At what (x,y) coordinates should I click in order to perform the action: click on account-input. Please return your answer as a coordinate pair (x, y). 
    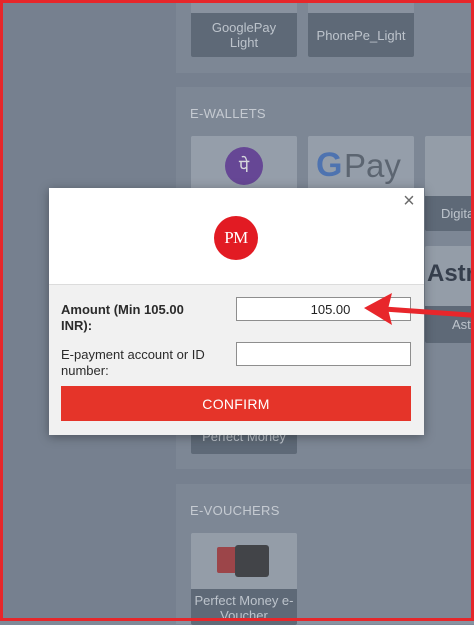
    Looking at the image, I should click on (323, 354).